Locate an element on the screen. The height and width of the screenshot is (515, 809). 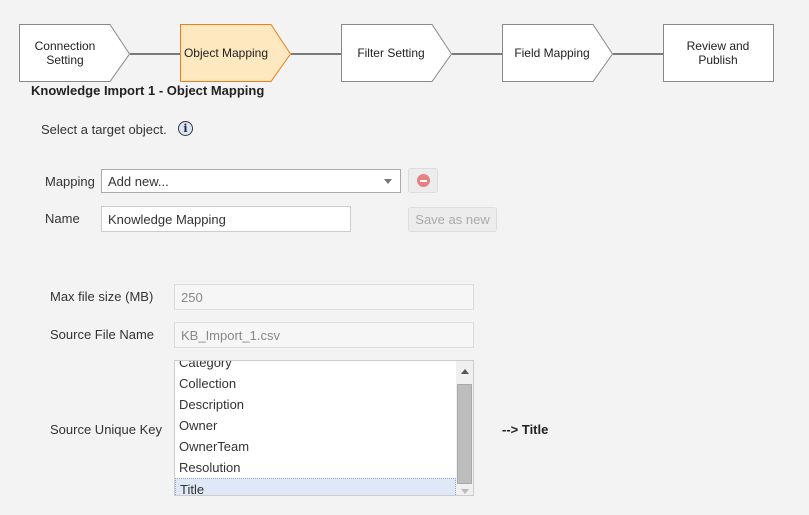
info-icon: i is located at coordinates (185, 128).